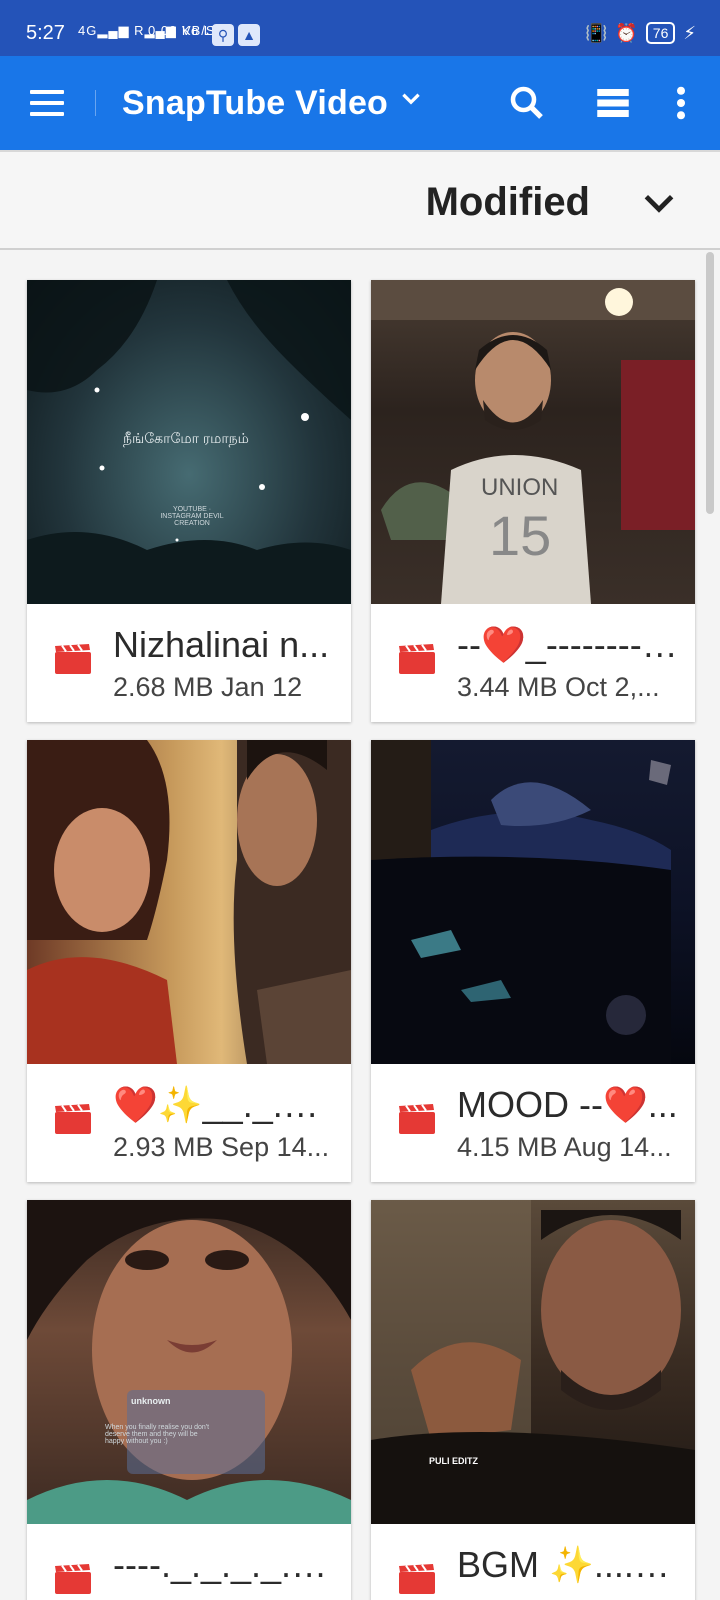 This screenshot has height=1600, width=720. What do you see at coordinates (360, 200) in the screenshot?
I see `sort-bar: Modified` at bounding box center [360, 200].